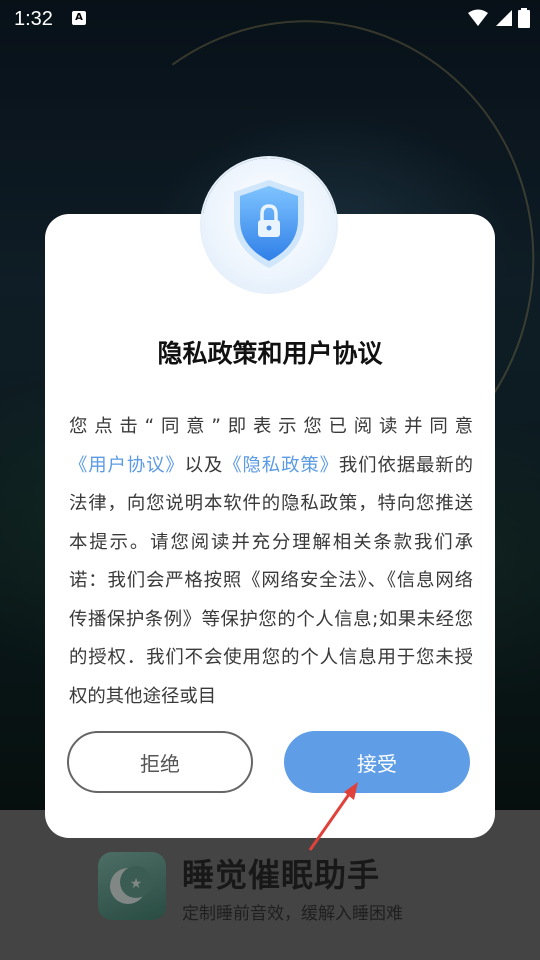 This screenshot has height=960, width=540. What do you see at coordinates (524, 18) in the screenshot?
I see `battery-icon` at bounding box center [524, 18].